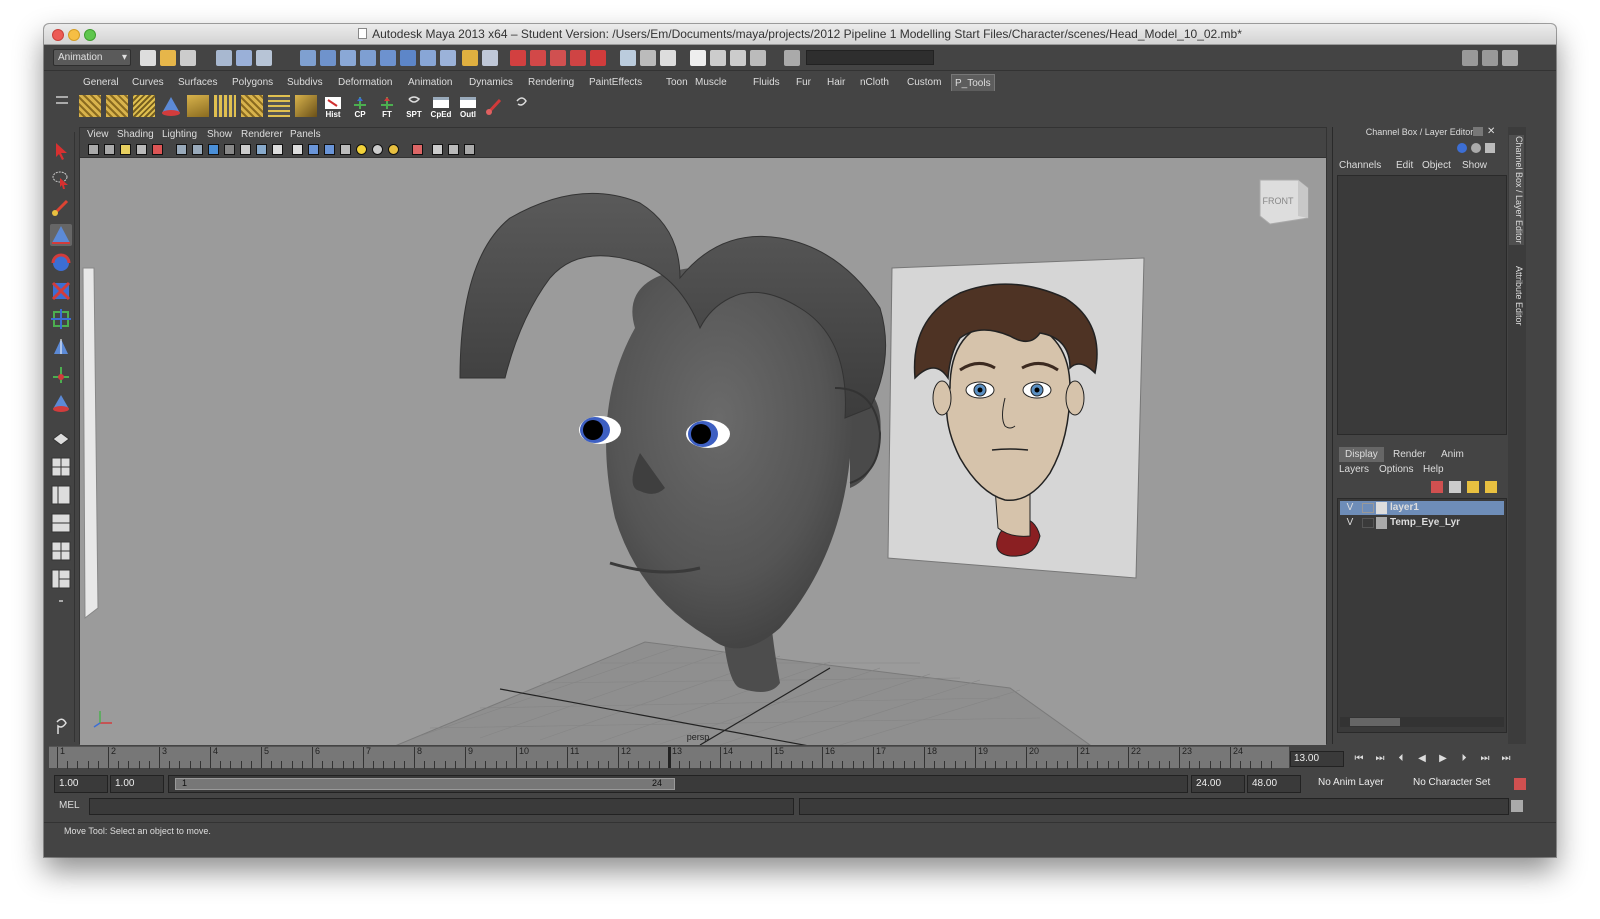  I want to click on go-to-end-icon: ⏭, so click(1506, 759).